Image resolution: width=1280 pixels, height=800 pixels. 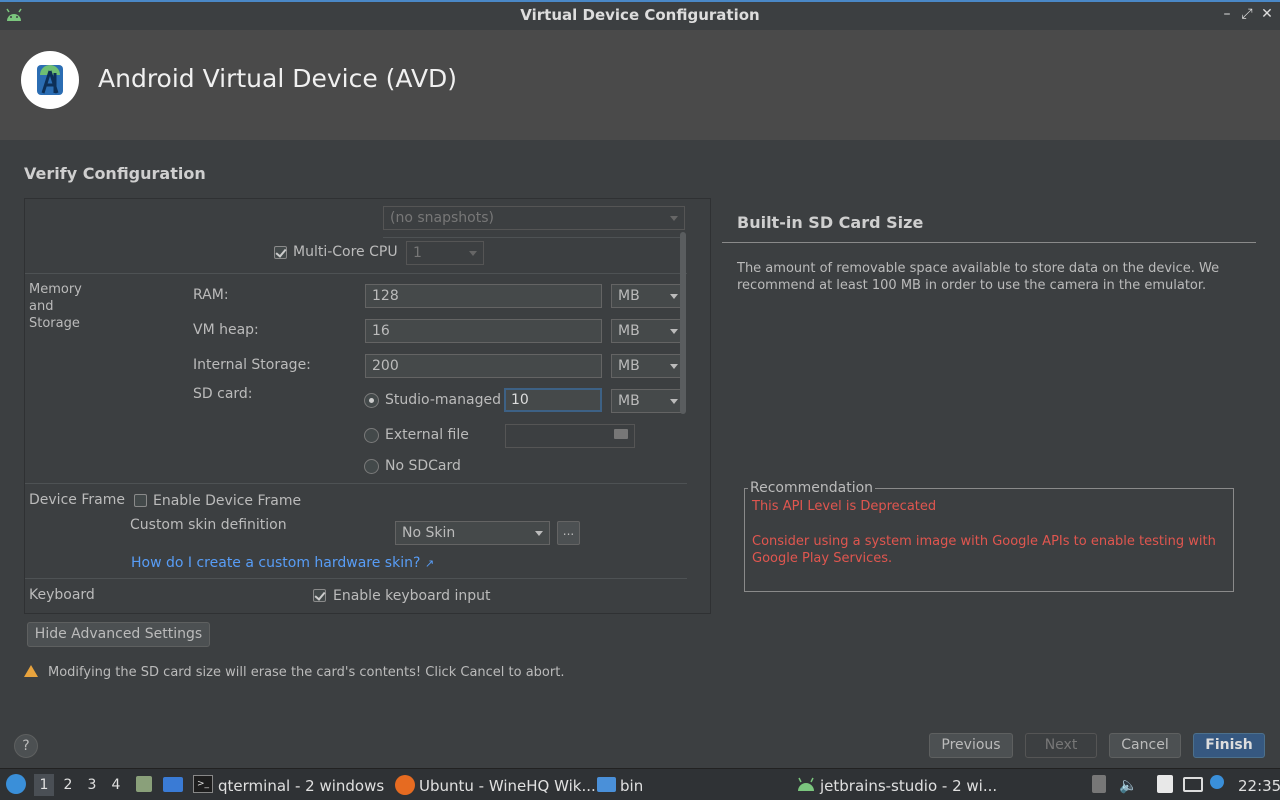 I want to click on clipboard-icon, so click(x=1165, y=784).